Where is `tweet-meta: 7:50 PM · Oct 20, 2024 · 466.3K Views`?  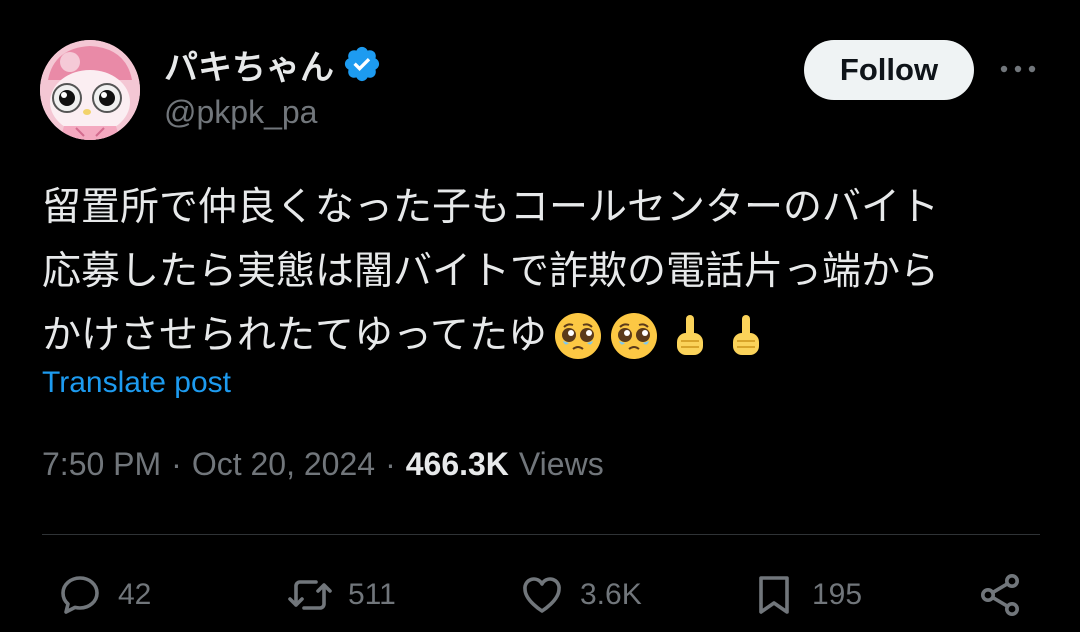 tweet-meta: 7:50 PM · Oct 20, 2024 · 466.3K Views is located at coordinates (323, 464).